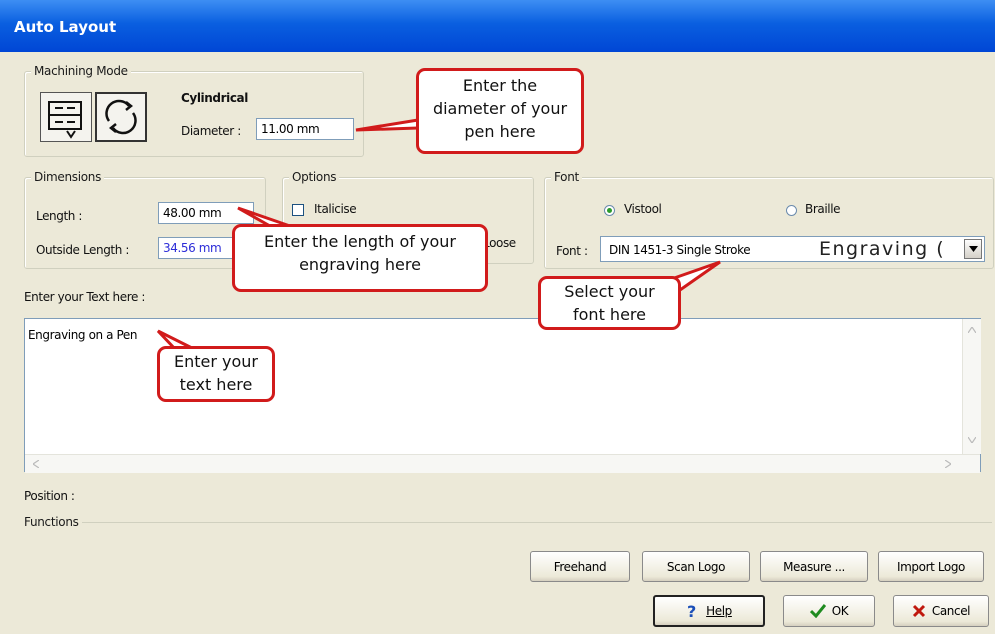  I want to click on callout-font: Select your font here, so click(609, 303).